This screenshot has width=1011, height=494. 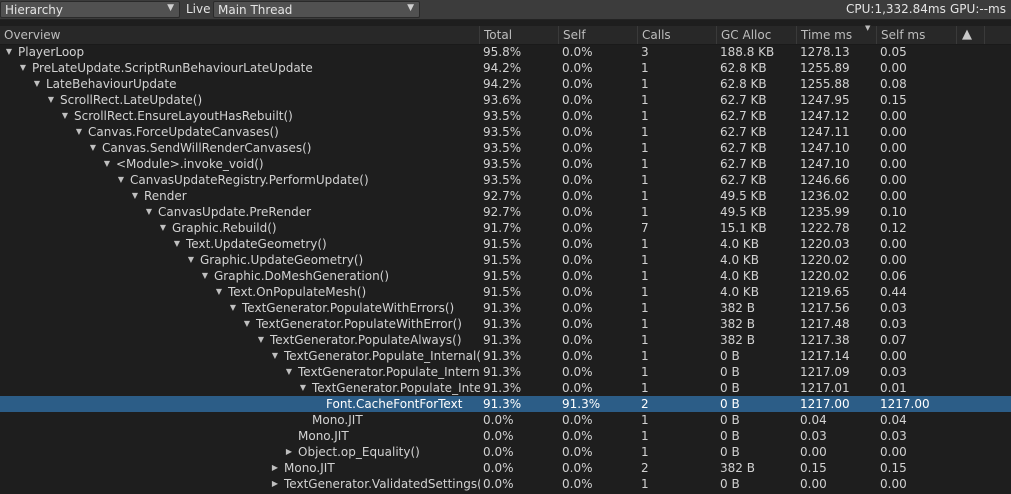 I want to click on row-total-cell: 91.3%, so click(x=502, y=372).